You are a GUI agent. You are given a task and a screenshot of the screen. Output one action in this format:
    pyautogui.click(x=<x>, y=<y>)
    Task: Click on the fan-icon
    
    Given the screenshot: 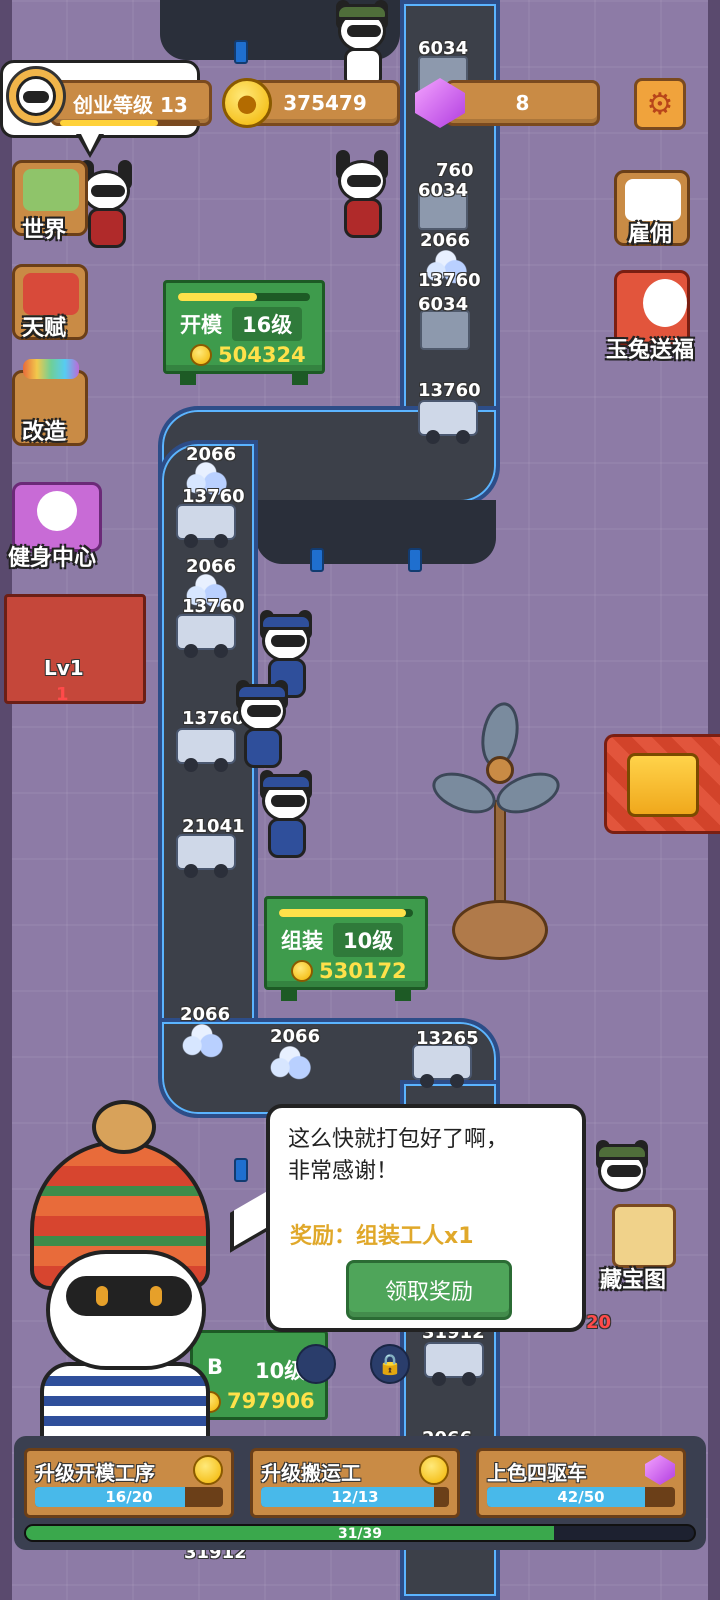 What is the action you would take?
    pyautogui.click(x=496, y=764)
    